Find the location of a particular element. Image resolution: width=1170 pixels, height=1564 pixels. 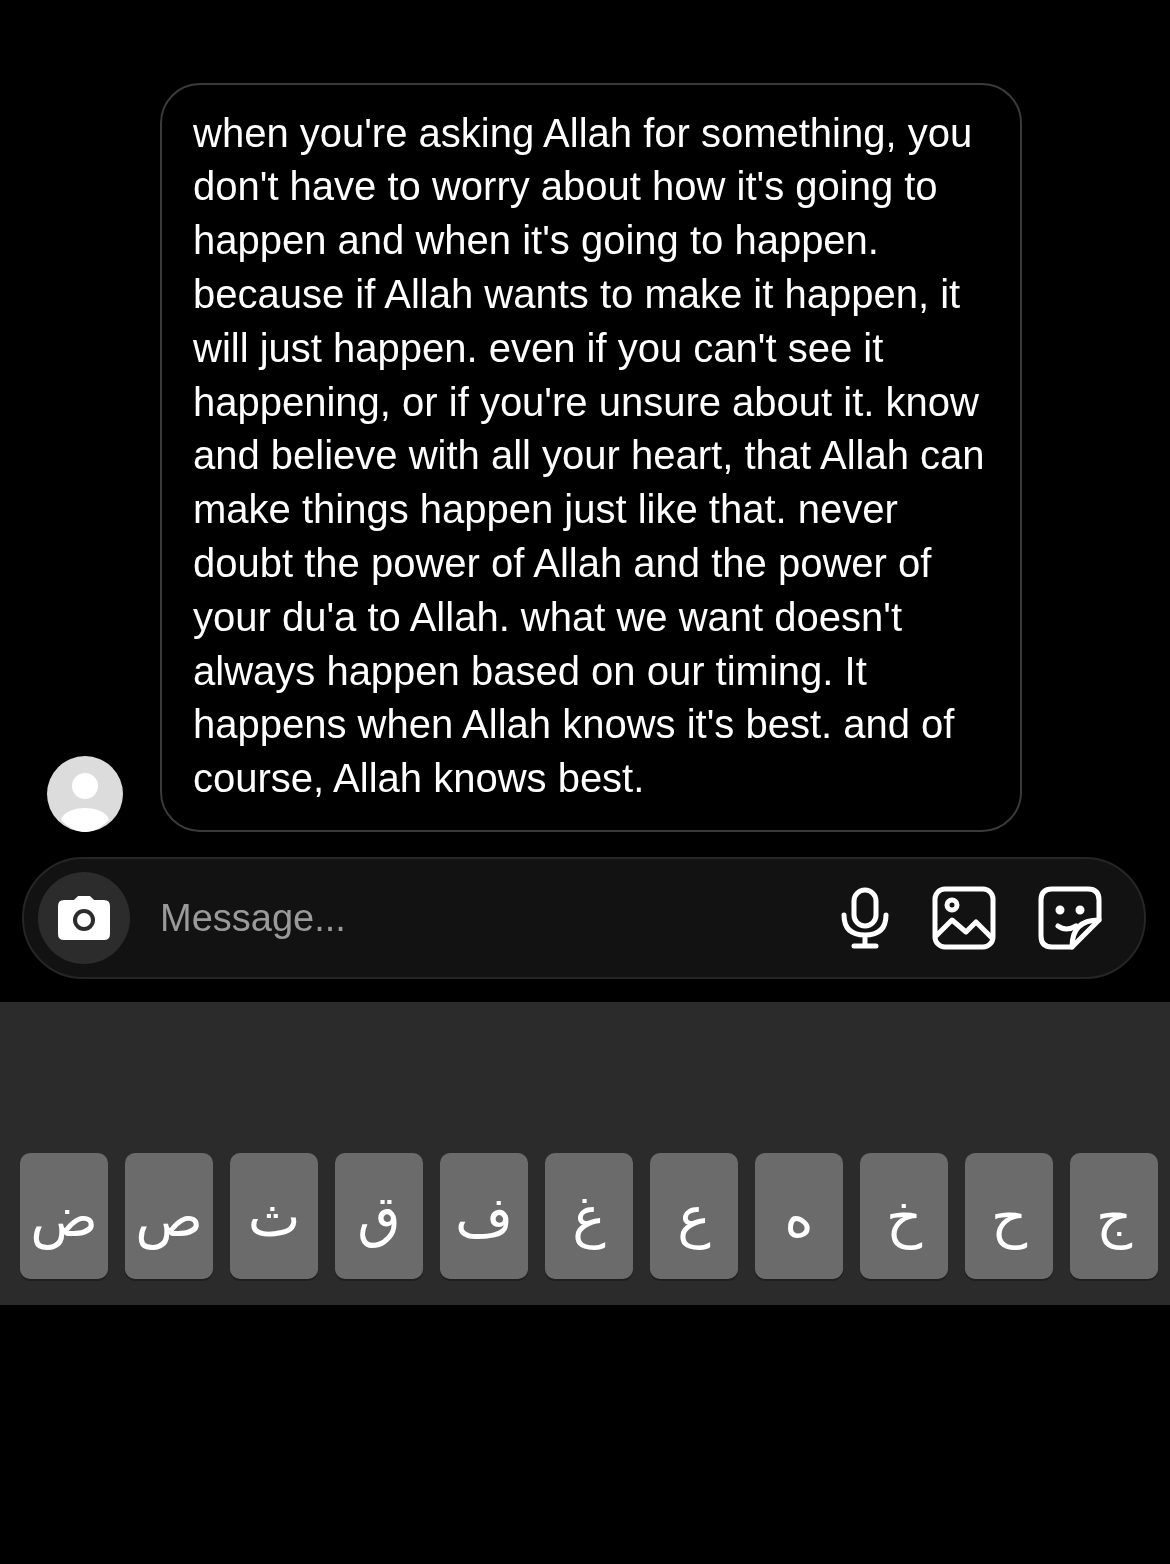

keyboard-key: ق is located at coordinates (379, 1216).